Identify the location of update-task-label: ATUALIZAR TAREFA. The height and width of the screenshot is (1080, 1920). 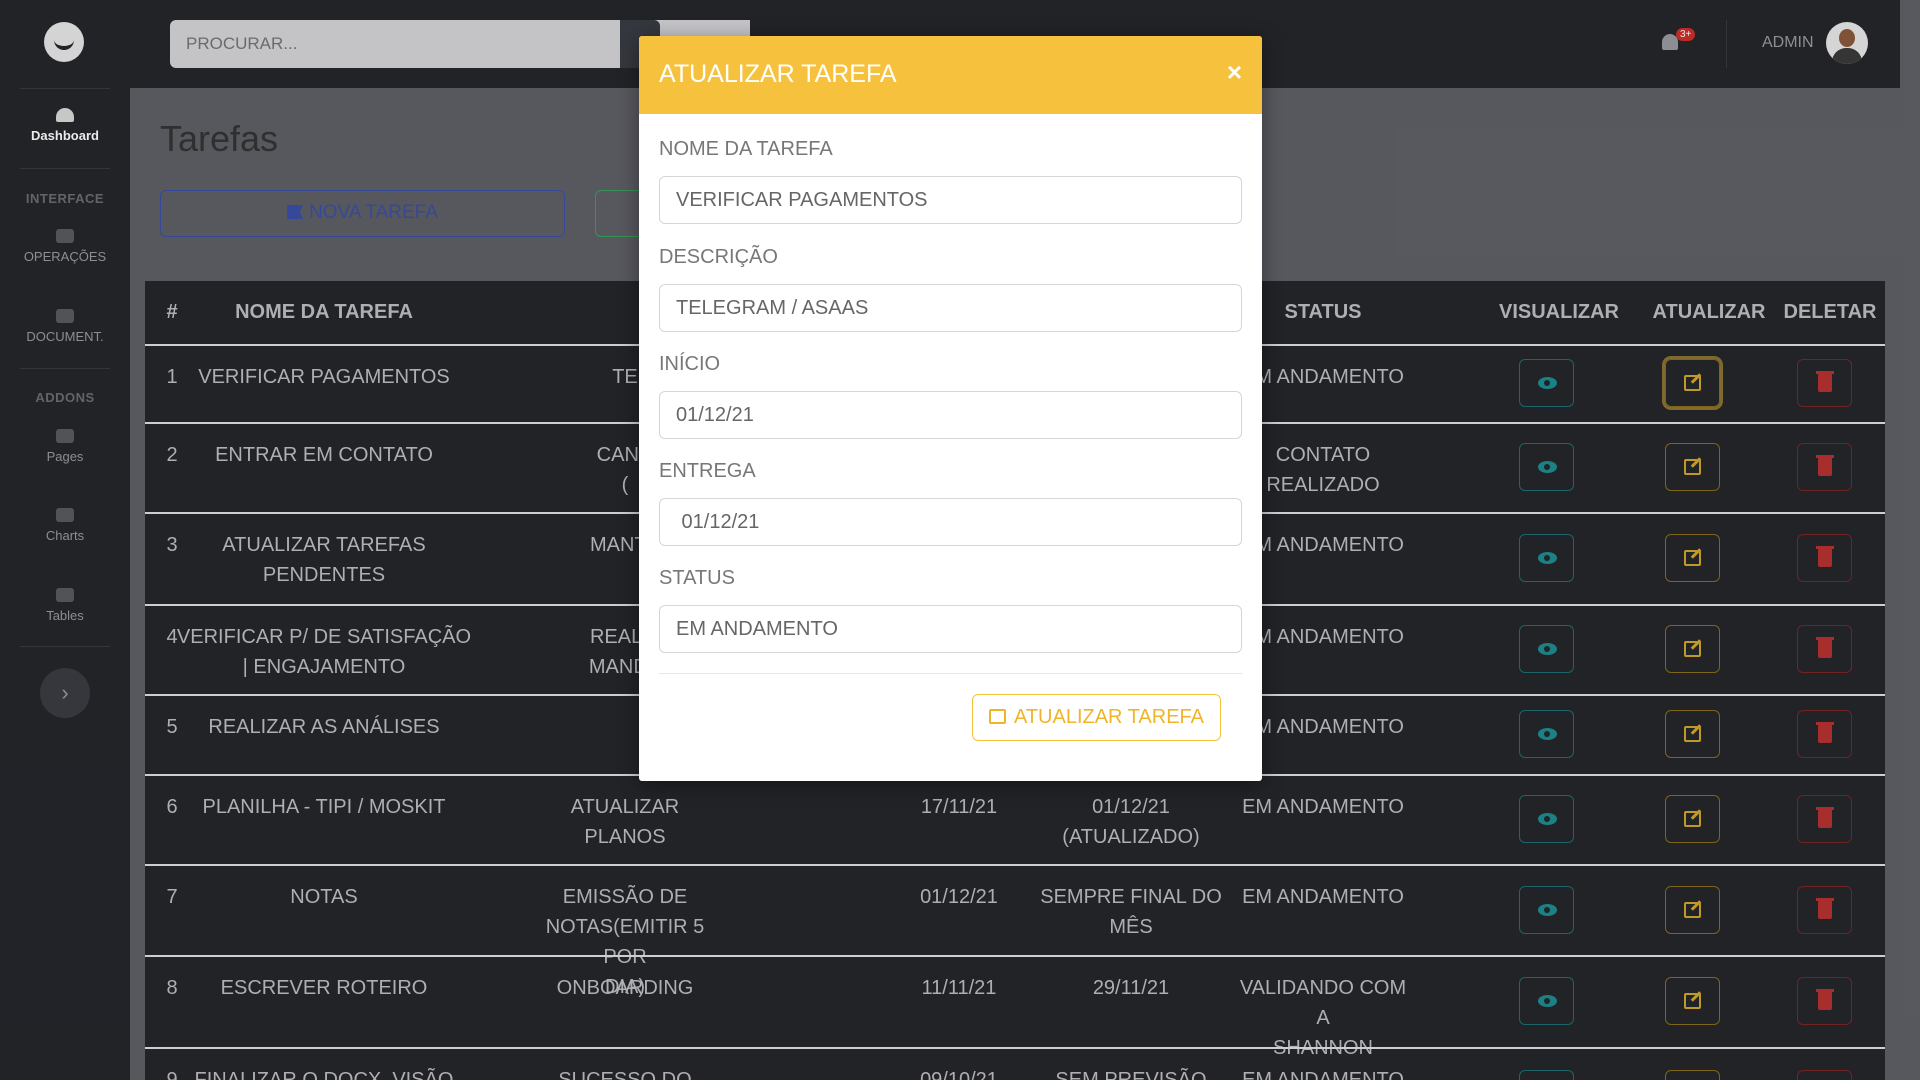
(1109, 717).